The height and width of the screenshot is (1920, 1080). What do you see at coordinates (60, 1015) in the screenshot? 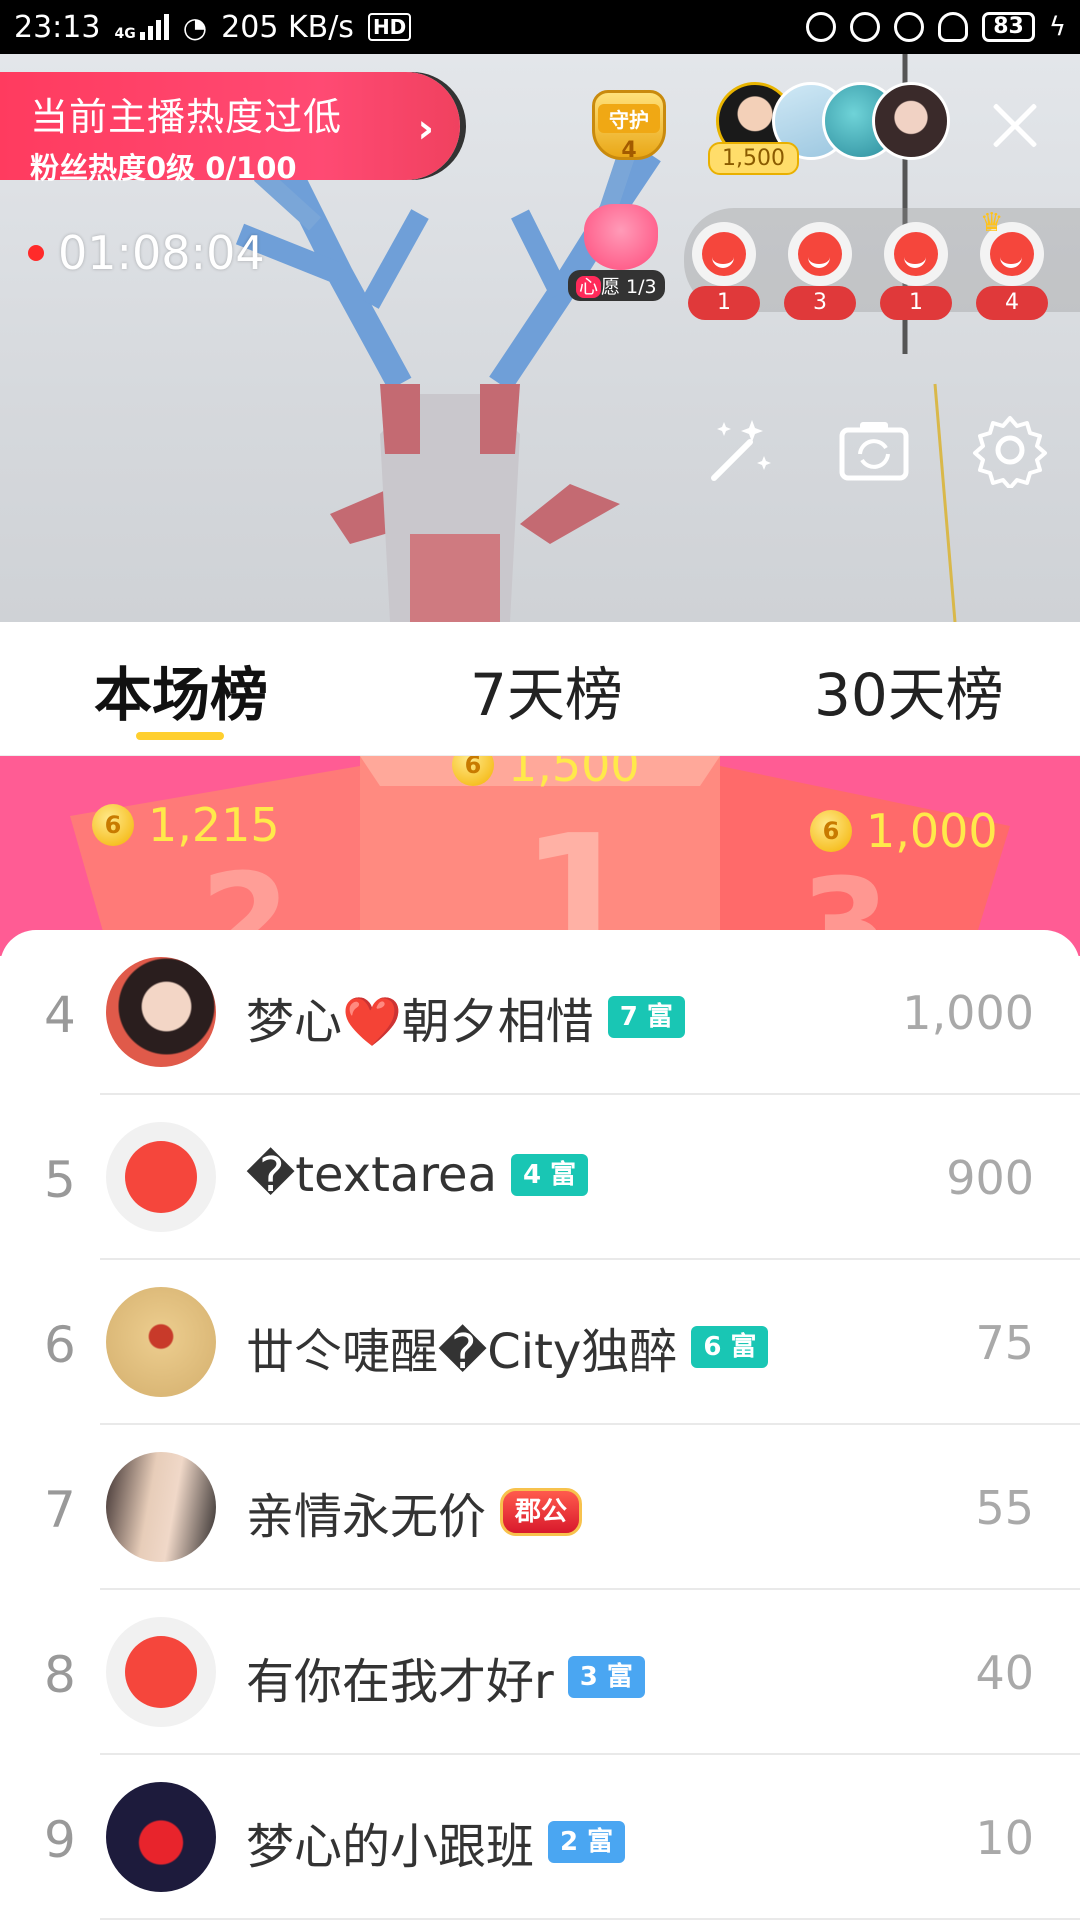
I see `rank-number: 4` at bounding box center [60, 1015].